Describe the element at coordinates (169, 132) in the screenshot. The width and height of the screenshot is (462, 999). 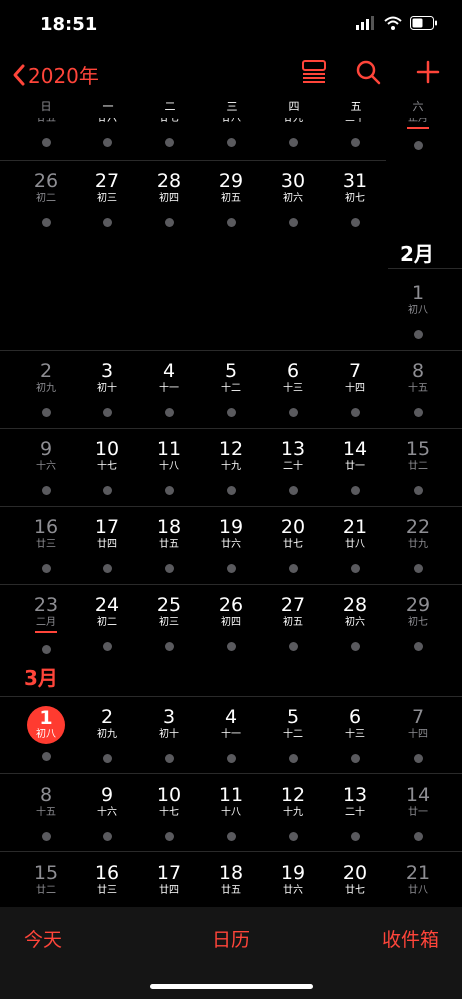
I see `day-cell: 廿七` at that location.